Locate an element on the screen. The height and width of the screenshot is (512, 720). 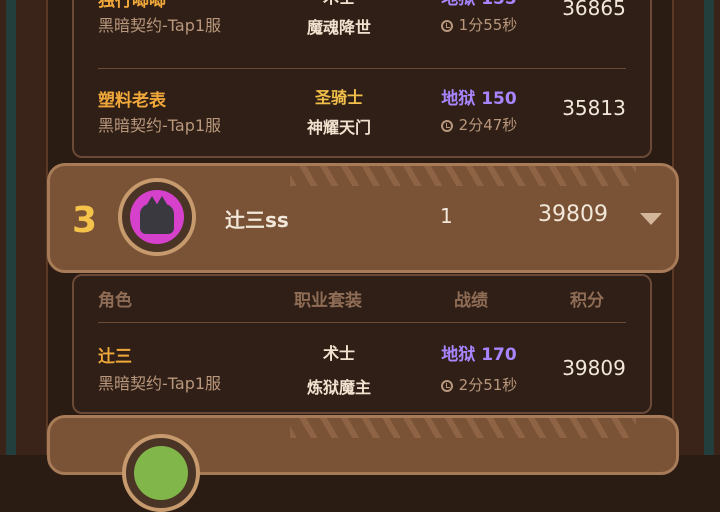
clear-time-text: 2分51秒 is located at coordinates (488, 385).